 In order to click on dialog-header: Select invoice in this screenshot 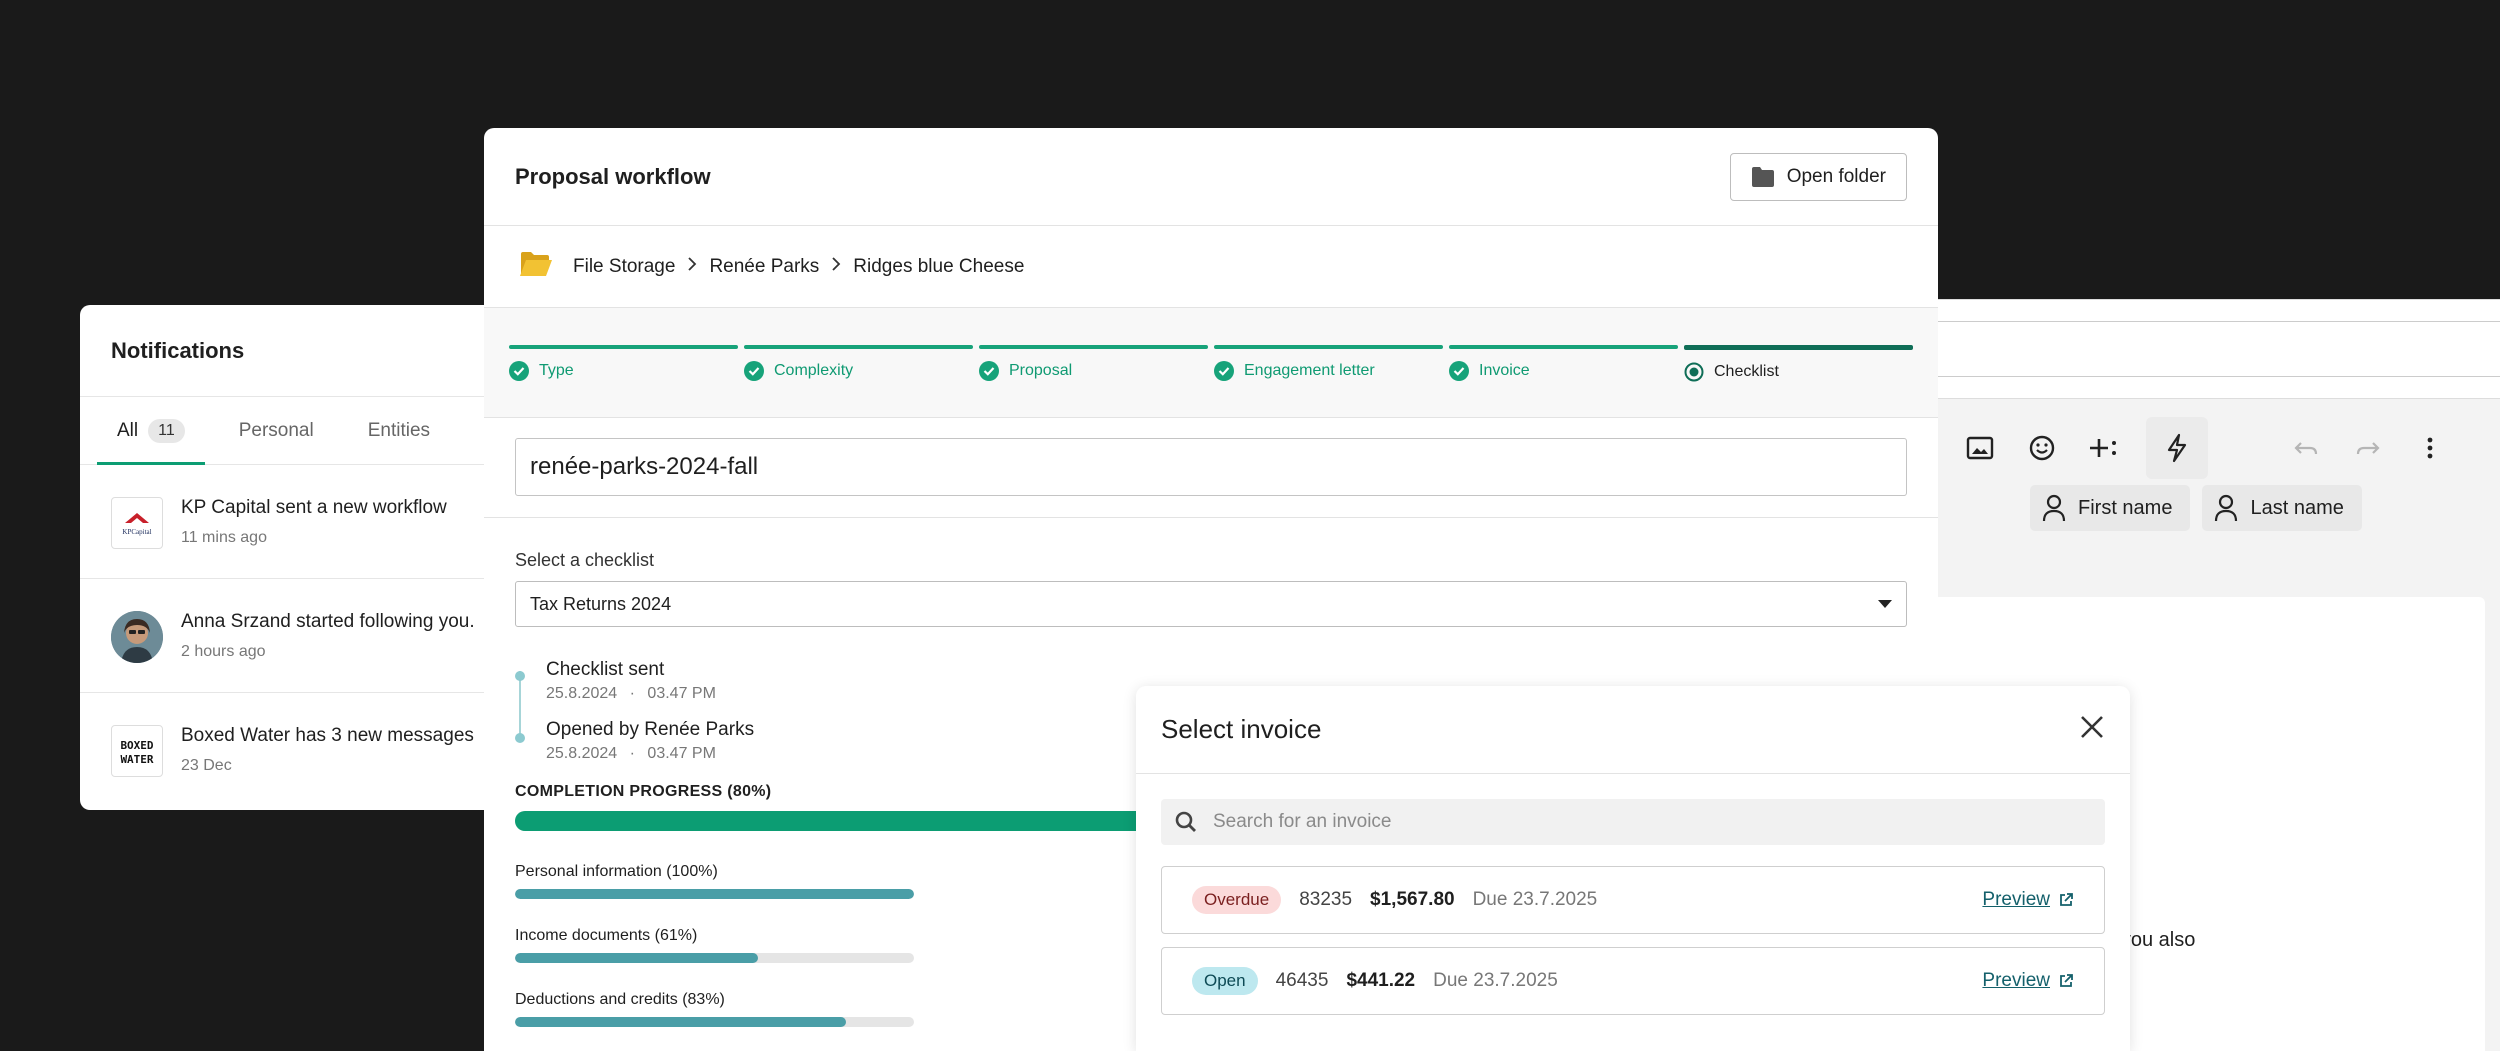, I will do `click(1633, 730)`.